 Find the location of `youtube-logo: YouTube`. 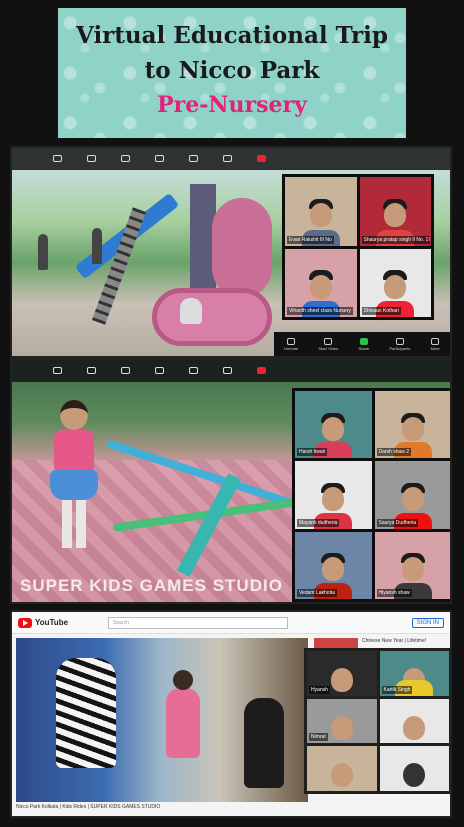

youtube-logo: YouTube is located at coordinates (43, 622).